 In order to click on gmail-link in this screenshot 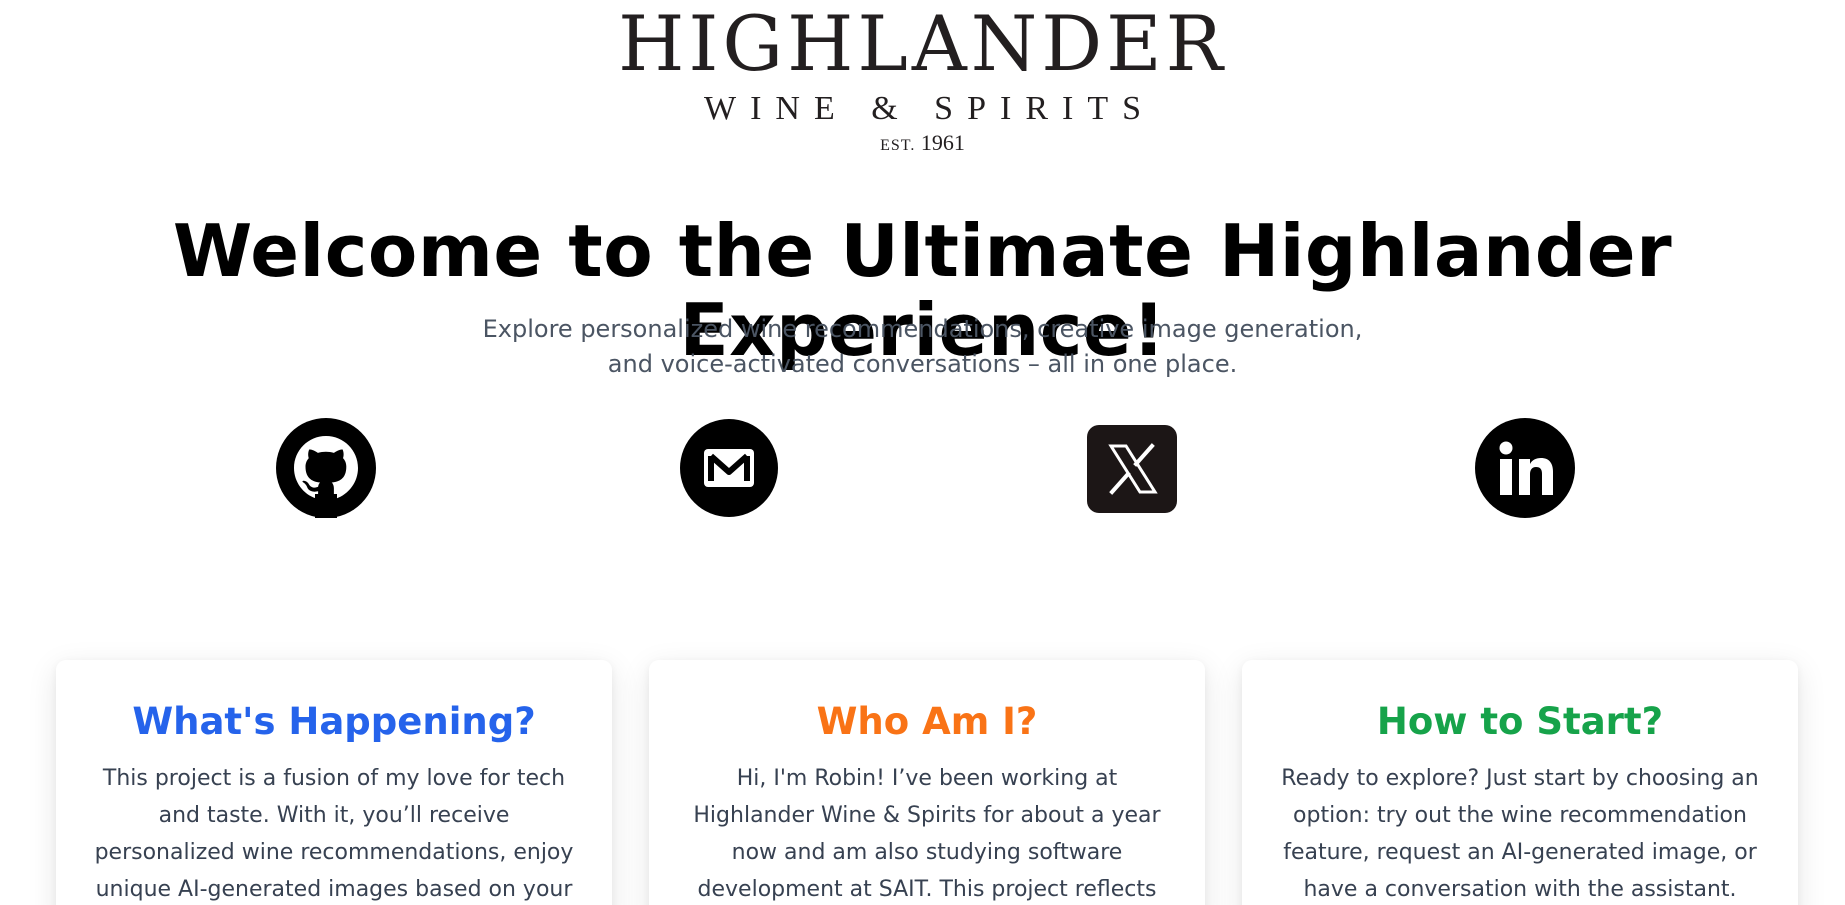, I will do `click(729, 468)`.